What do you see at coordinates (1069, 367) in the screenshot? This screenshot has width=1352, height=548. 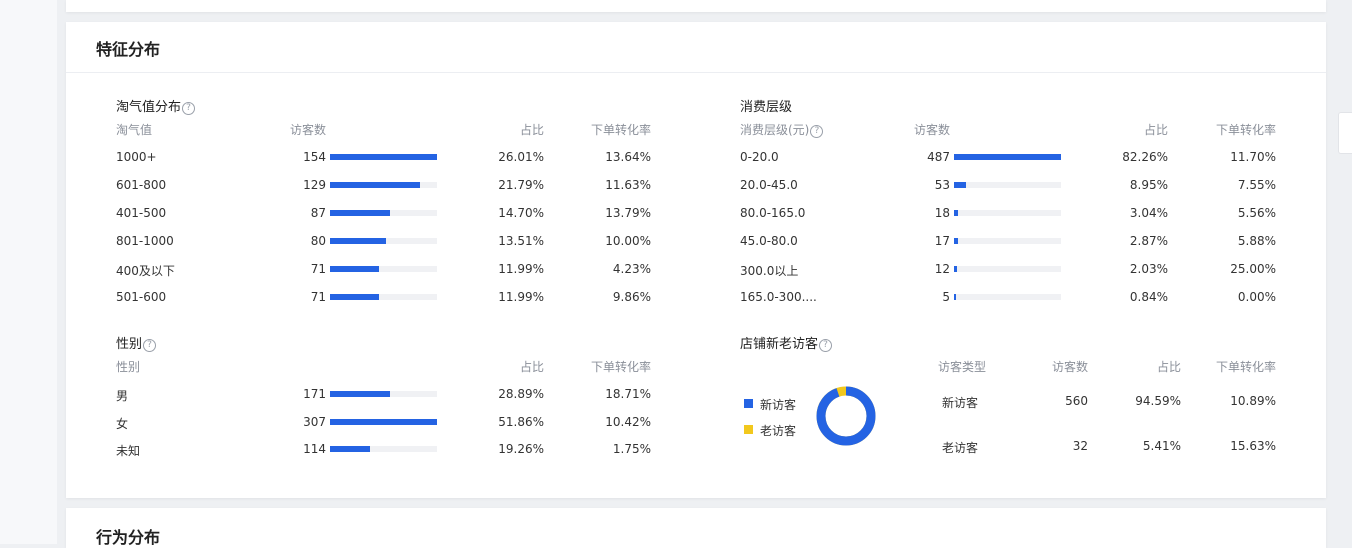 I see `newold-header-visitors: 访客数` at bounding box center [1069, 367].